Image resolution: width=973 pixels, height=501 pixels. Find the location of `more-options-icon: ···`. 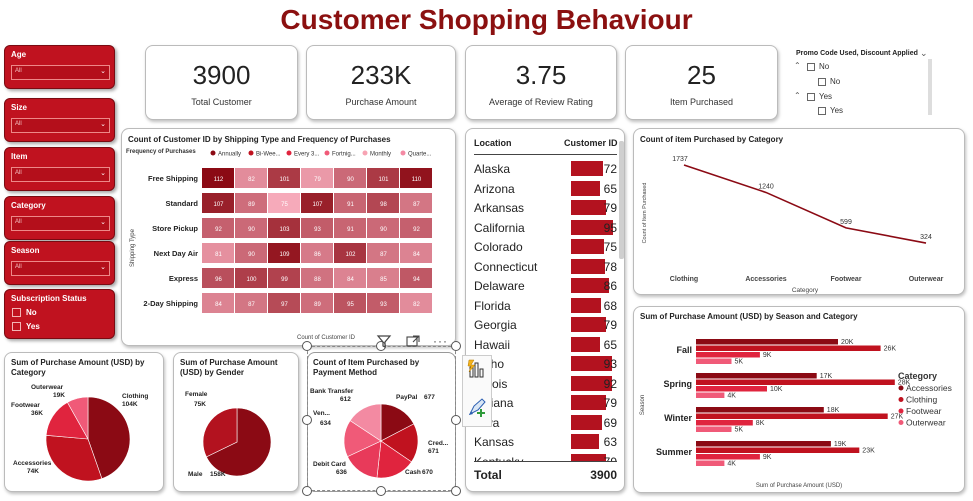

more-options-icon: ··· is located at coordinates (440, 341).